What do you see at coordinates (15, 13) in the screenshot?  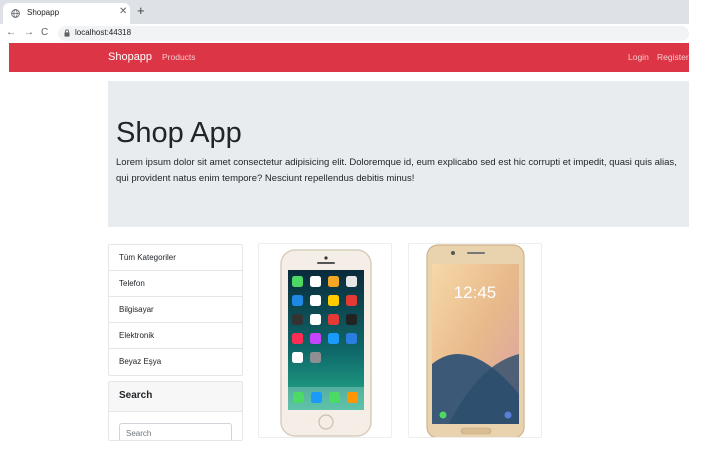 I see `globe-icon` at bounding box center [15, 13].